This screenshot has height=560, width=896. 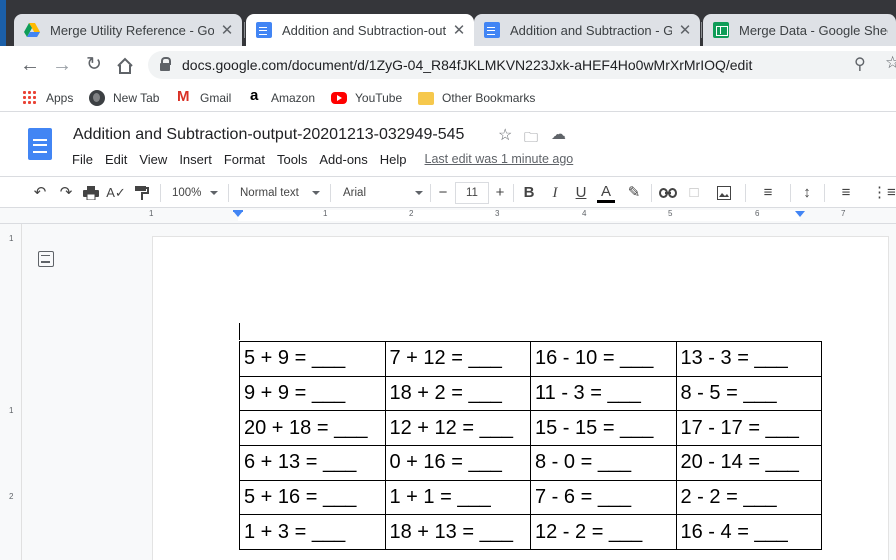 I want to click on underline-button: U, so click(x=581, y=193).